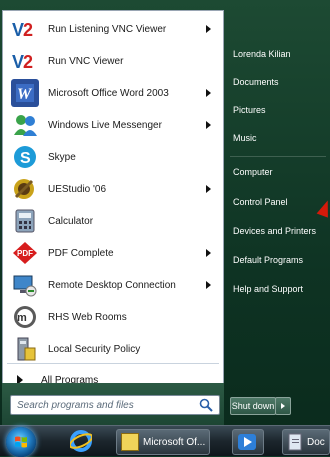 This screenshot has width=330, height=457. What do you see at coordinates (25, 349) in the screenshot?
I see `security-policy-icon` at bounding box center [25, 349].